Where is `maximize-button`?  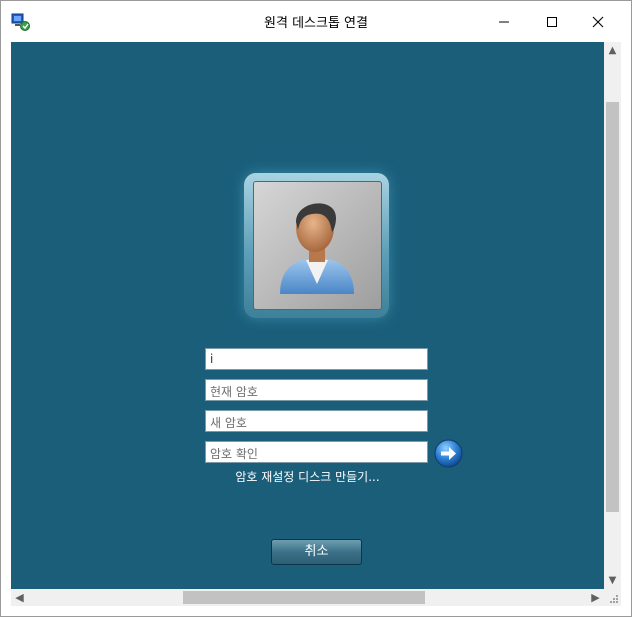 maximize-button is located at coordinates (552, 21).